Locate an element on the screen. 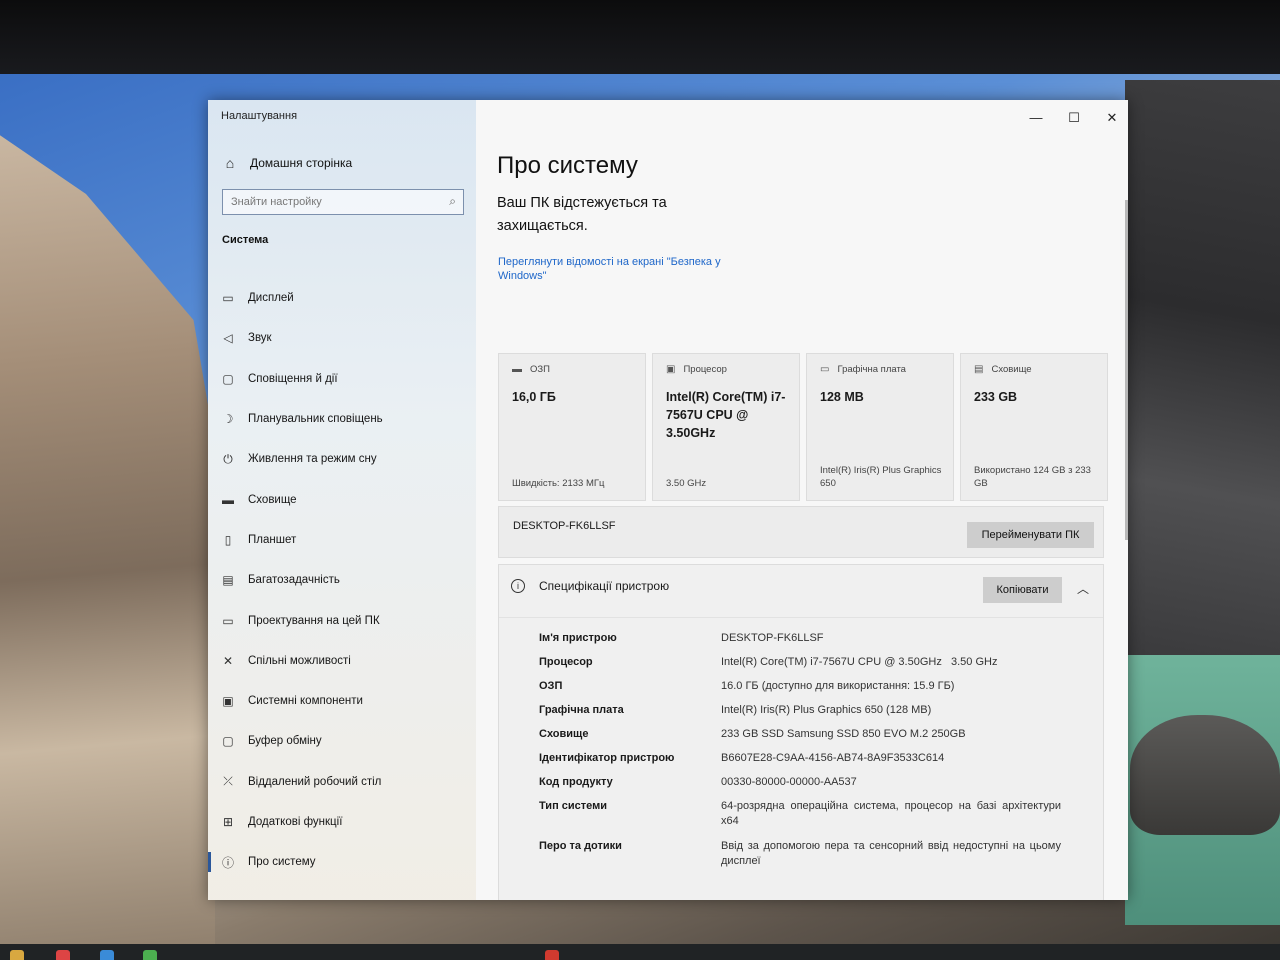 The width and height of the screenshot is (1280, 960). sidebar-item-projecting: ▭ Проектування на цей ПК is located at coordinates (342, 620).